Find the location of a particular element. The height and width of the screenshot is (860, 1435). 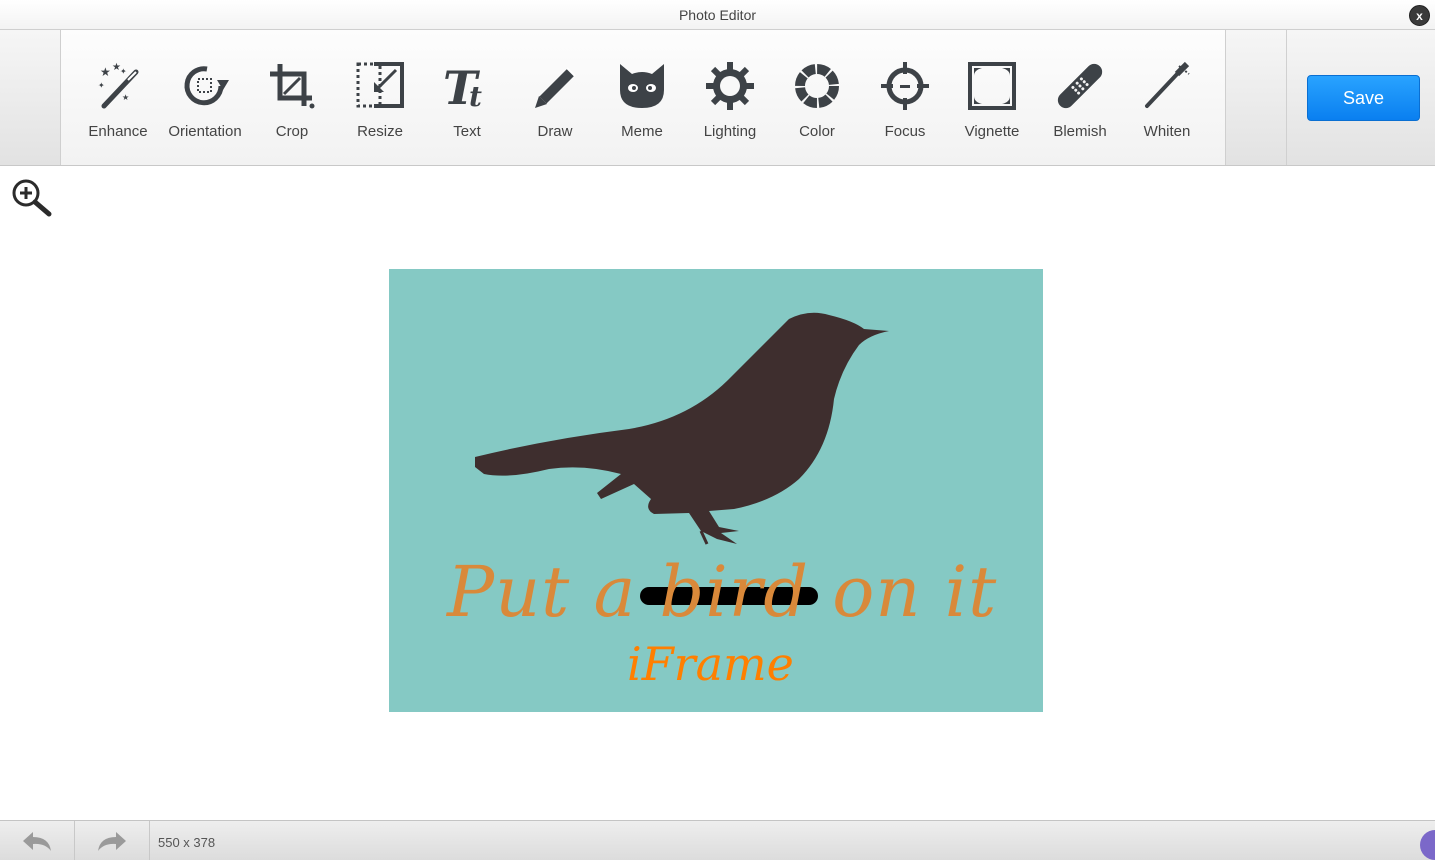

magic-wand-icon: ★ ★ ✦ ✦ ★ is located at coordinates (118, 85).